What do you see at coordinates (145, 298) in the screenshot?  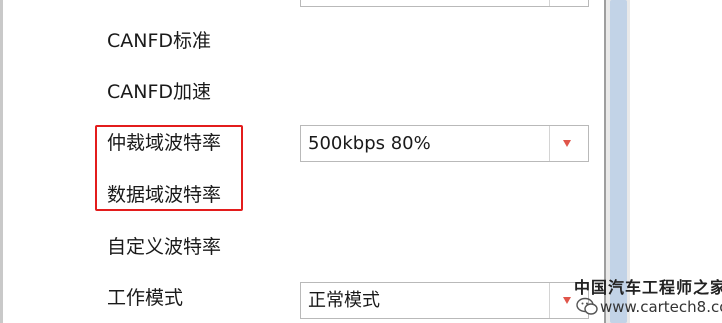 I see `label-work-mode: 工作模式` at bounding box center [145, 298].